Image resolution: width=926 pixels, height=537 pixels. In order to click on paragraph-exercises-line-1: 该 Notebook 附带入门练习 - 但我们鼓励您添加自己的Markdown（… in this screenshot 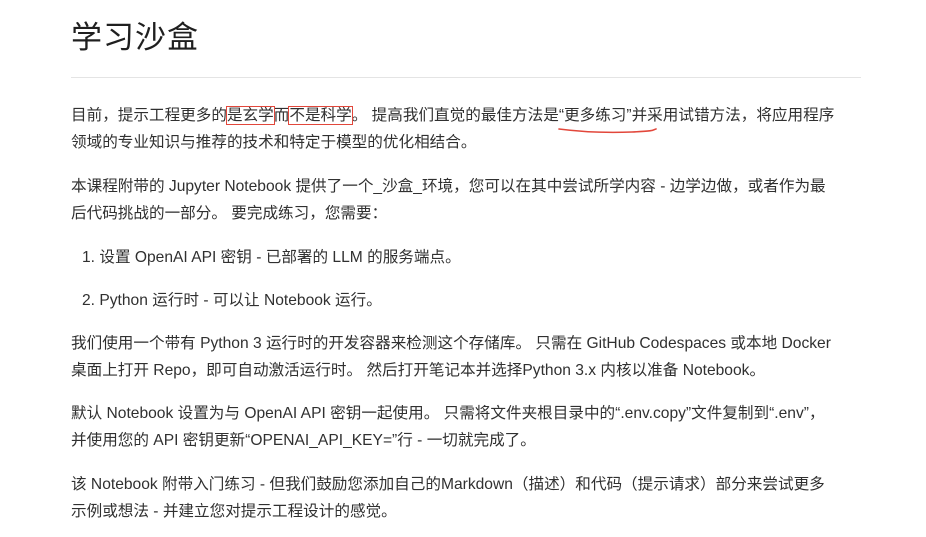, I will do `click(448, 484)`.